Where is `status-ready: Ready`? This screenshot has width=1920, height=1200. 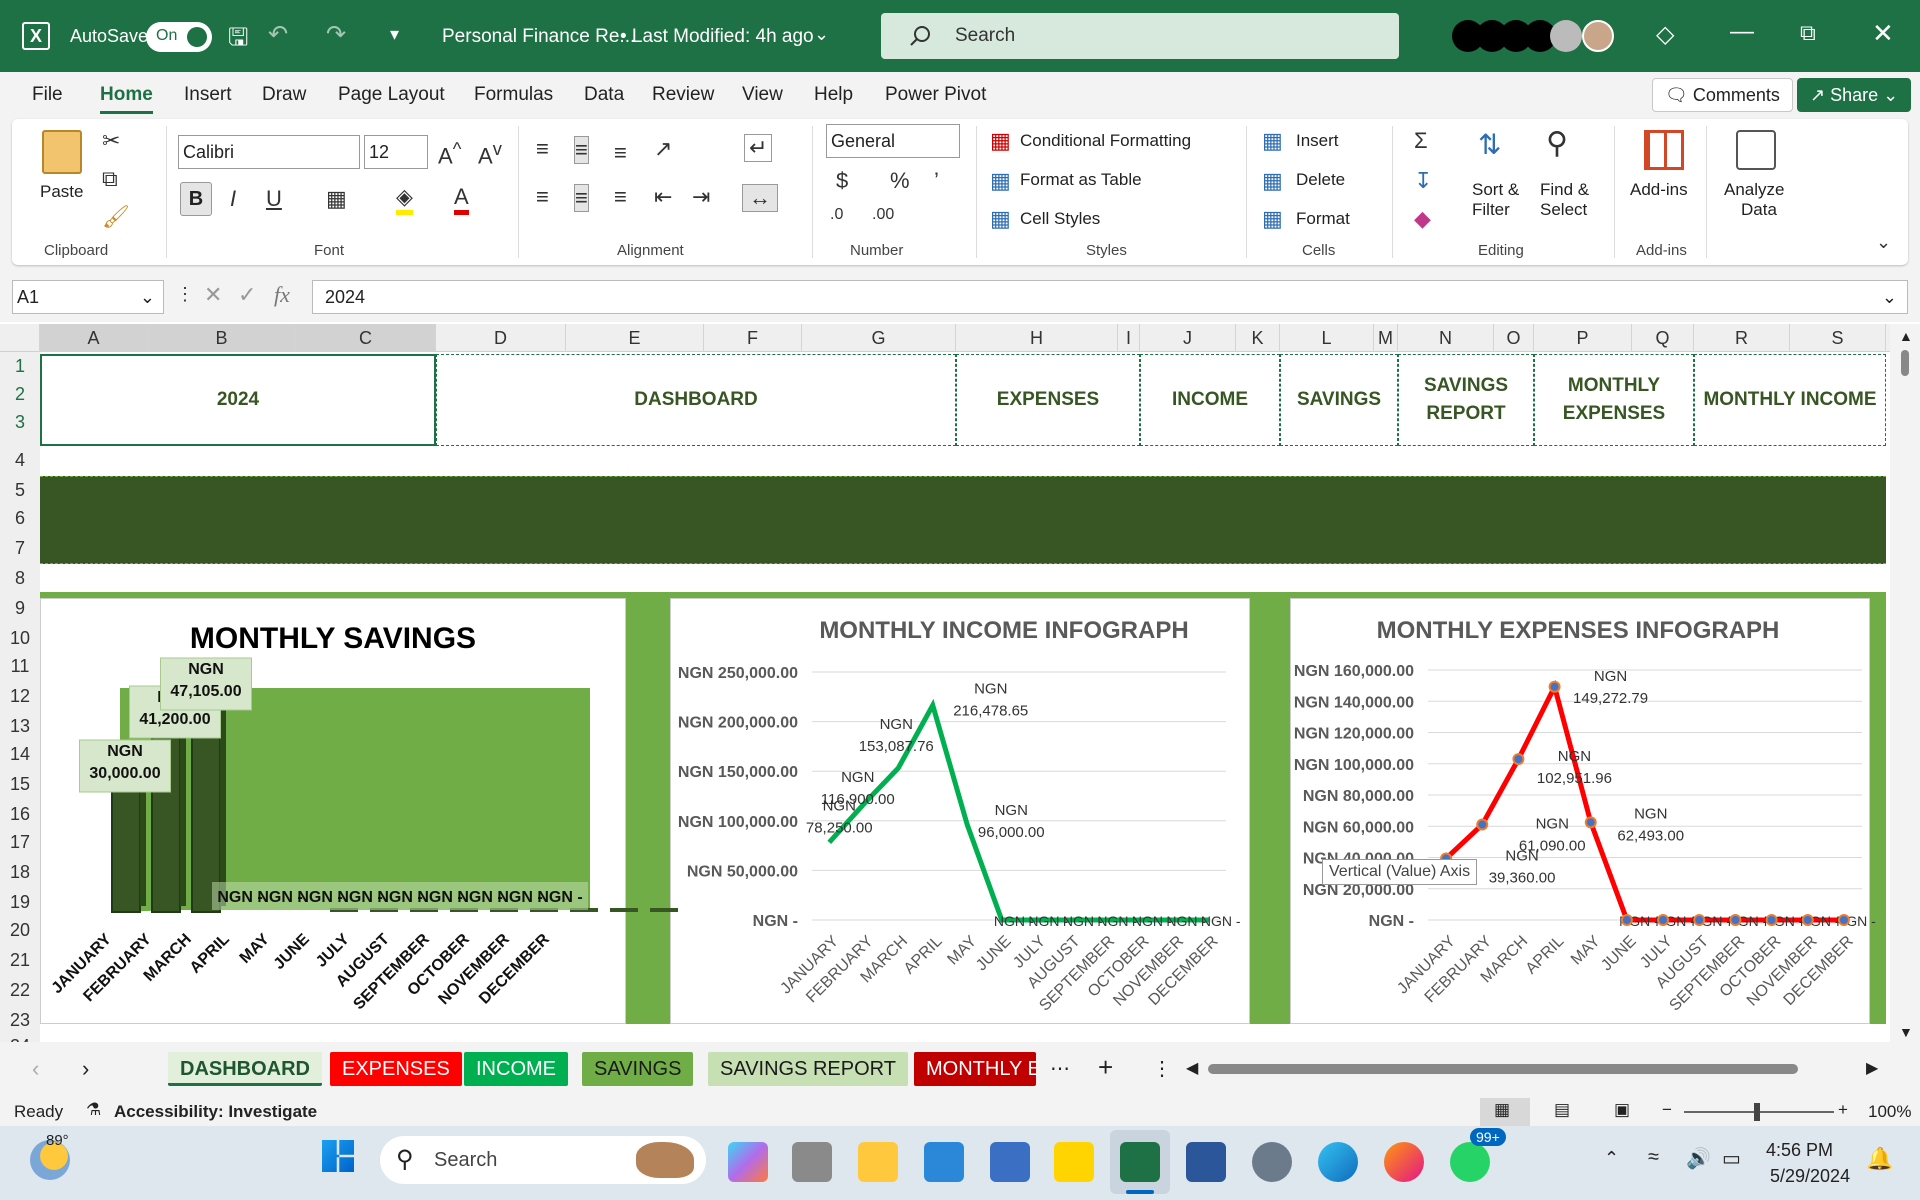
status-ready: Ready is located at coordinates (39, 1111).